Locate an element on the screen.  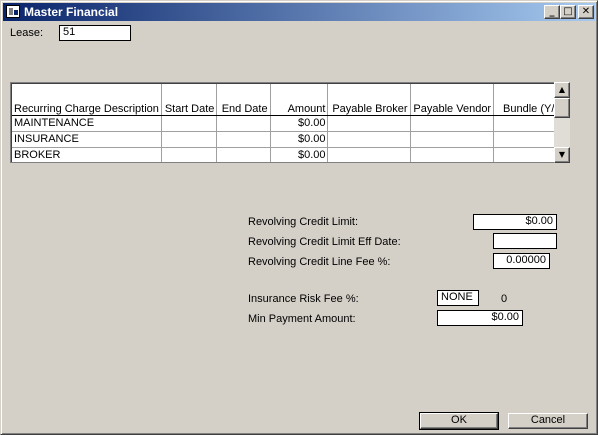
table-row: BROKER $0.00 is located at coordinates (290, 154).